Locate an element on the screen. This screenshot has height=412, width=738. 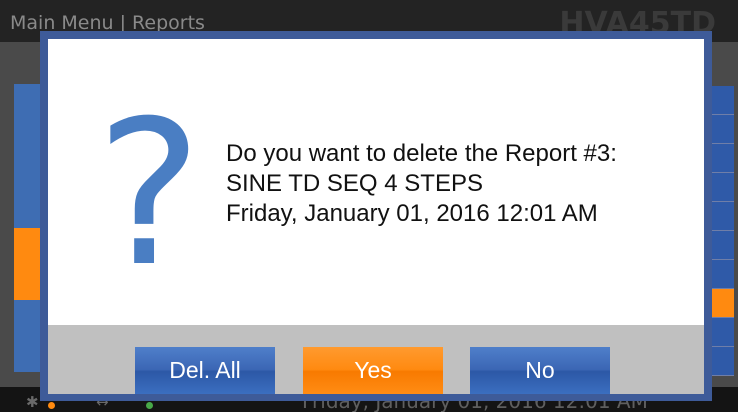
usb-status-dot is located at coordinates (149, 405).